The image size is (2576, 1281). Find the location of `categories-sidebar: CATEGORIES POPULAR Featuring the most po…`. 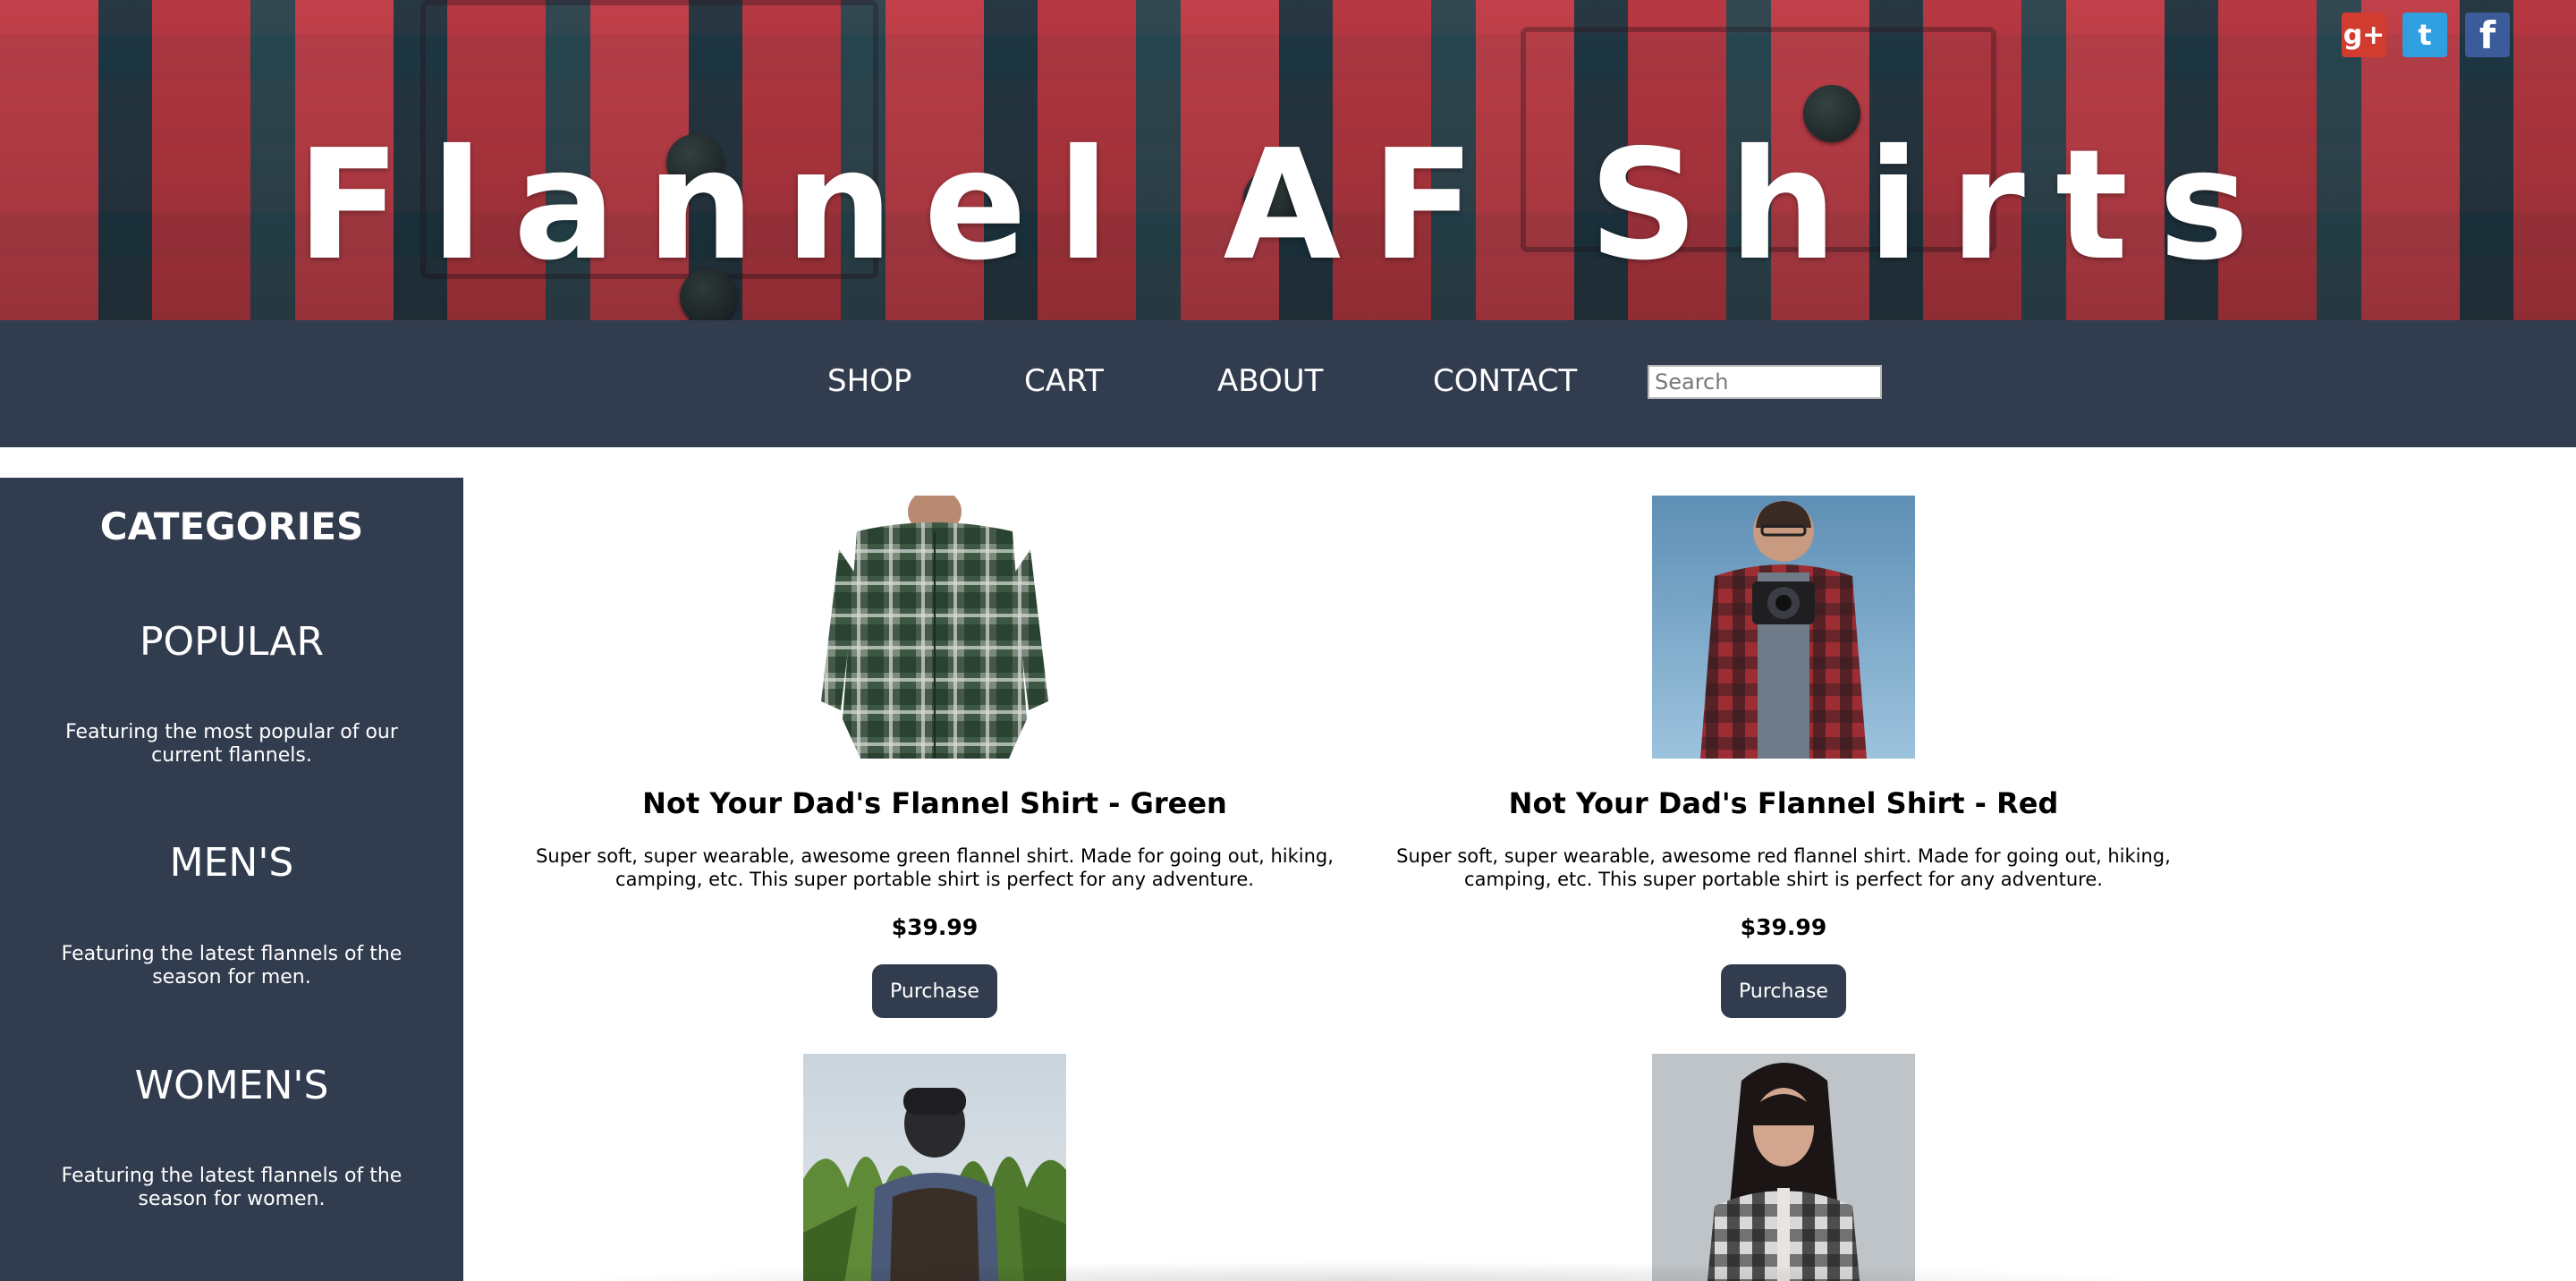

categories-sidebar: CATEGORIES POPULAR Featuring the most po… is located at coordinates (231, 879).